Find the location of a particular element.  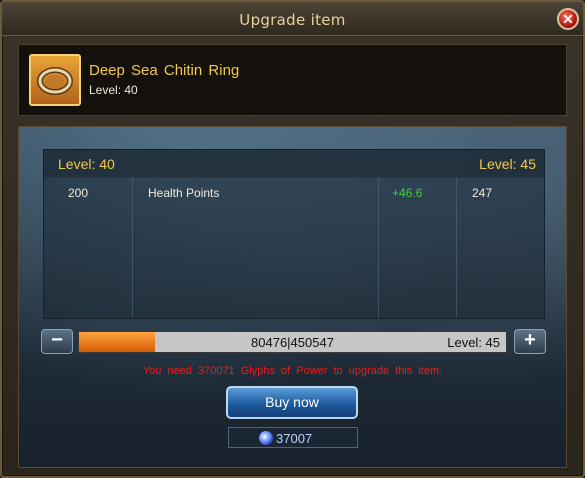

selected-level: Level: 45 is located at coordinates (473, 342).